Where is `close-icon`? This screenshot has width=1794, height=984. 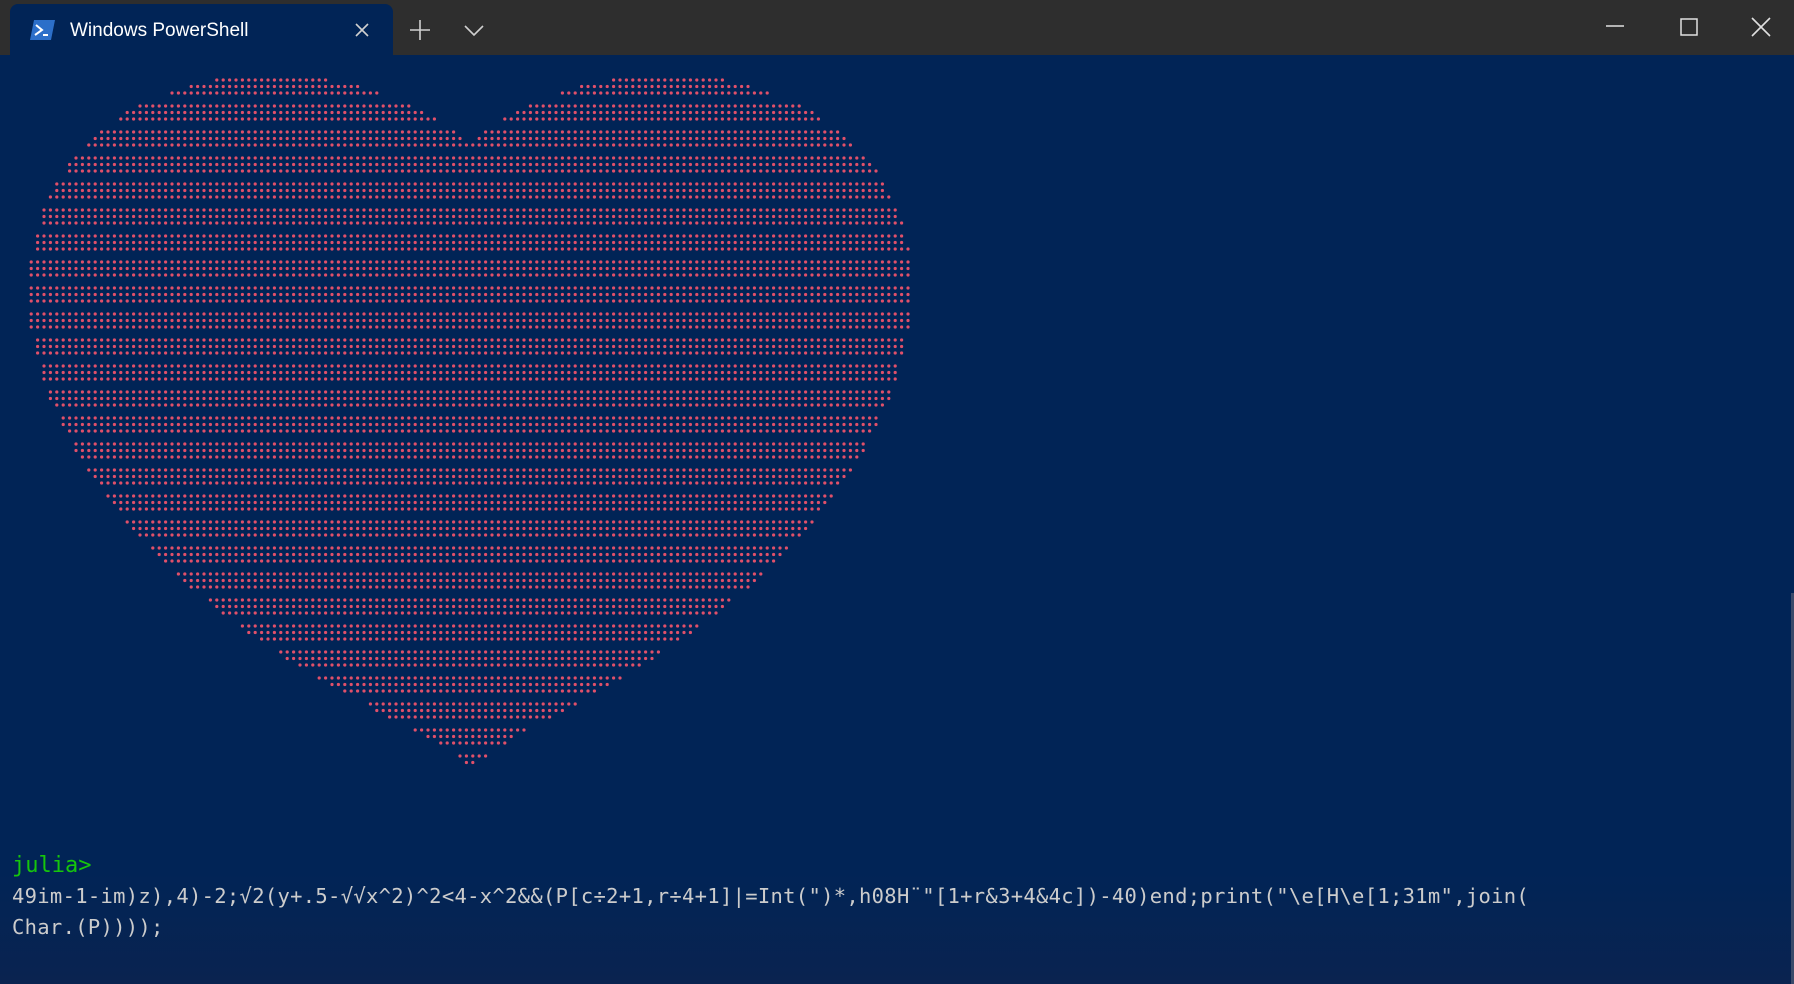
close-icon is located at coordinates (1761, 27).